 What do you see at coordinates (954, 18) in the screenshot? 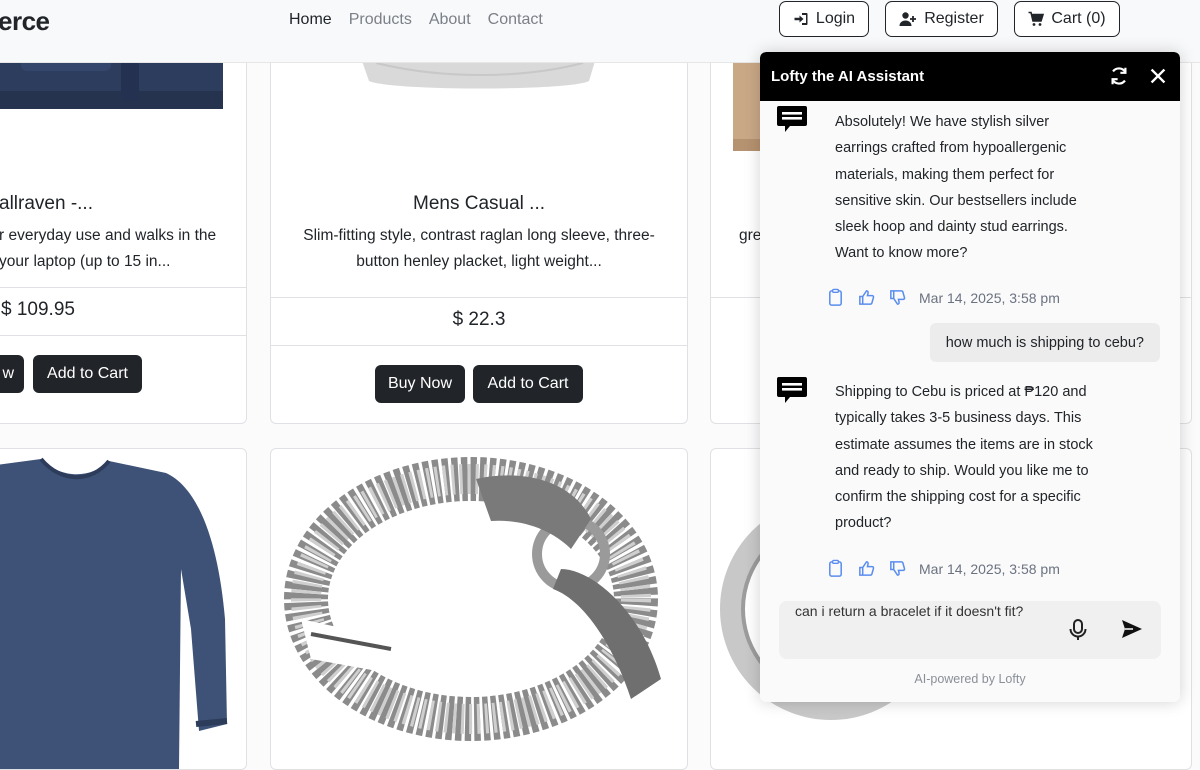
I see `register-label: Register` at bounding box center [954, 18].